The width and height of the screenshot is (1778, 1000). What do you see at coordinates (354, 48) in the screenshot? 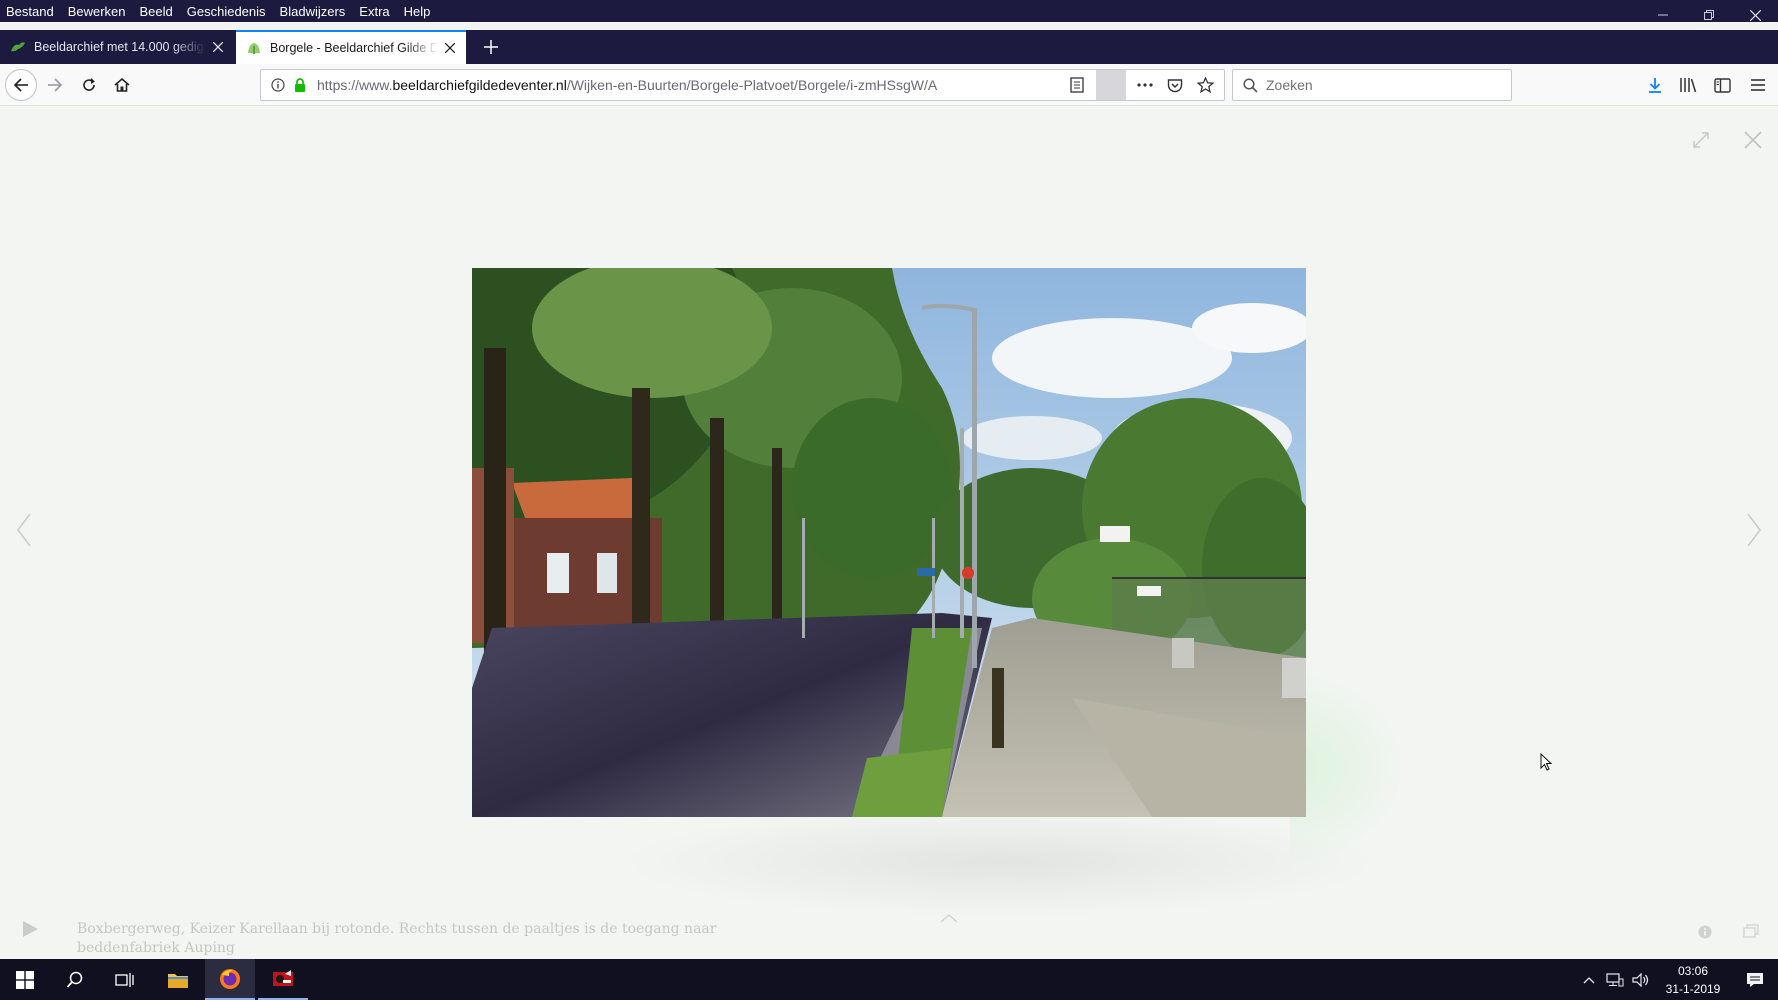
I see `tab-title: Borgele - Beeldarchief Gilde De` at bounding box center [354, 48].